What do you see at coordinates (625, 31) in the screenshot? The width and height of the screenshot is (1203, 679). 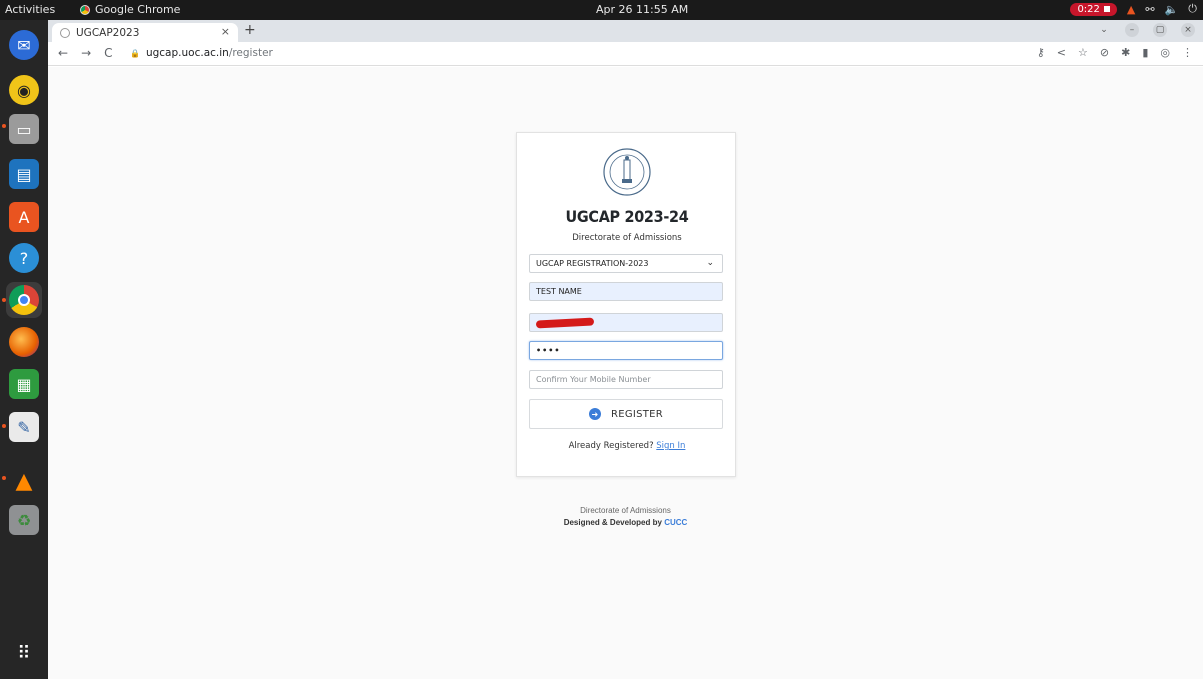 I see `tab-strip: UGCAP2023 × + ⌄ – ▢ ×` at bounding box center [625, 31].